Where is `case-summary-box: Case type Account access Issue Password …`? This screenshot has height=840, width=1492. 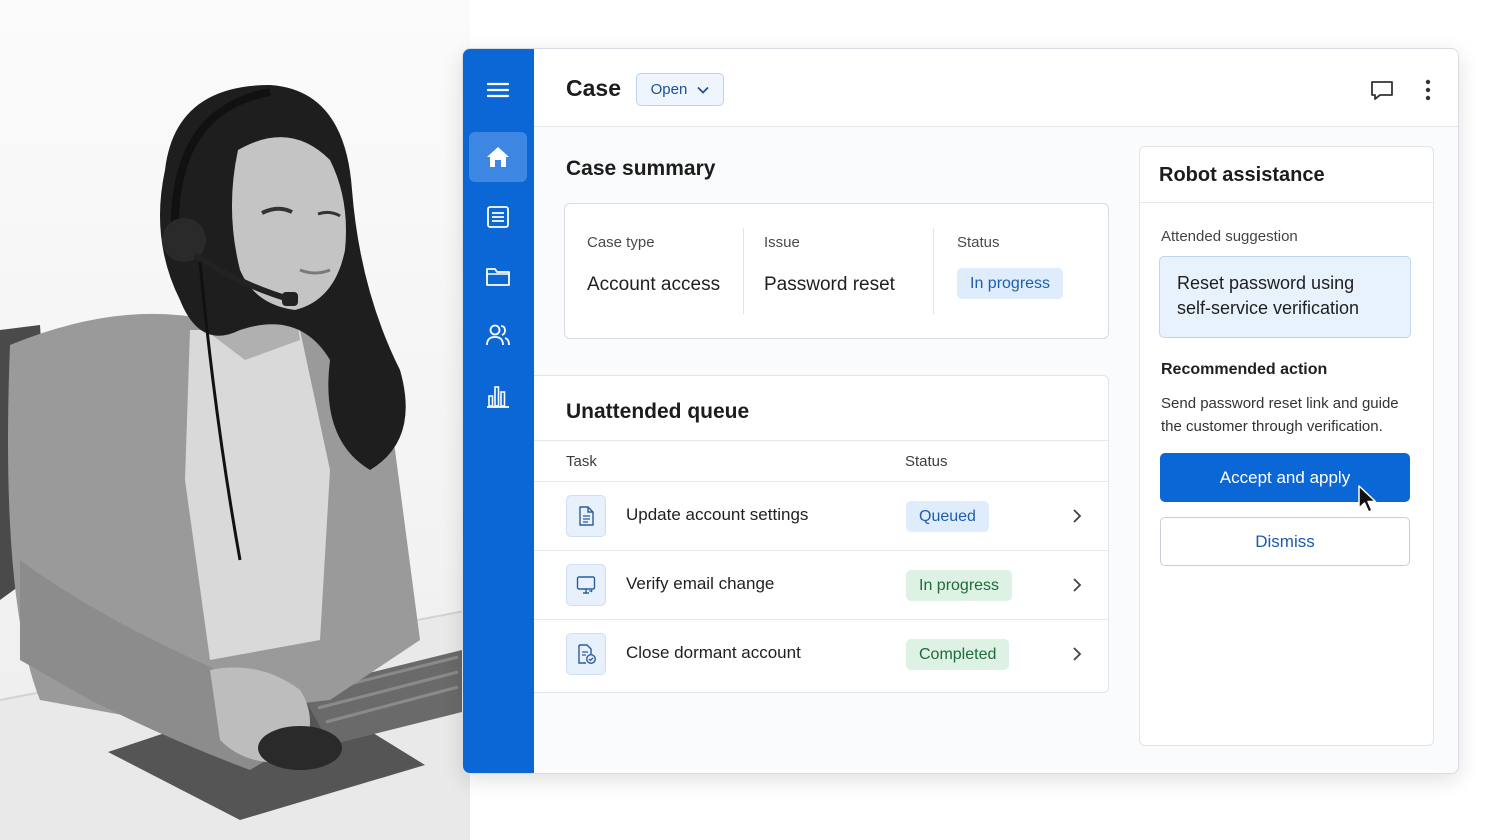
case-summary-box: Case type Account access Issue Password … is located at coordinates (836, 271).